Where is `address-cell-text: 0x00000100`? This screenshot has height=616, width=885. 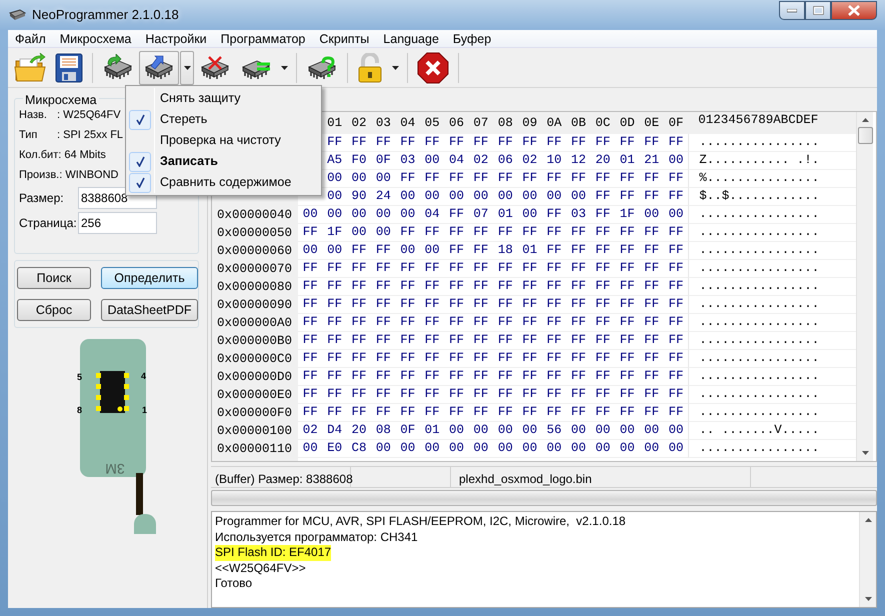 address-cell-text: 0x00000100 is located at coordinates (255, 431).